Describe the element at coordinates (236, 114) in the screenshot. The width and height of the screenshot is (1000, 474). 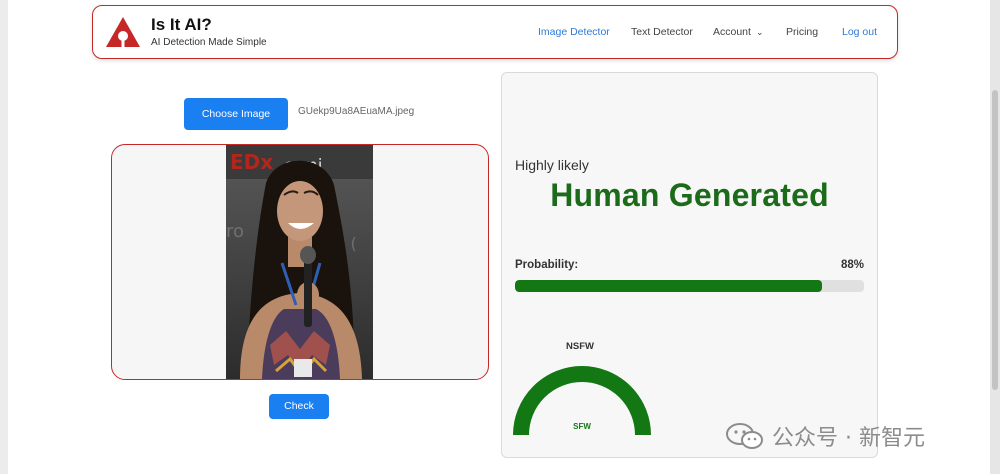
I see `choose-image-button: Choose Image` at that location.